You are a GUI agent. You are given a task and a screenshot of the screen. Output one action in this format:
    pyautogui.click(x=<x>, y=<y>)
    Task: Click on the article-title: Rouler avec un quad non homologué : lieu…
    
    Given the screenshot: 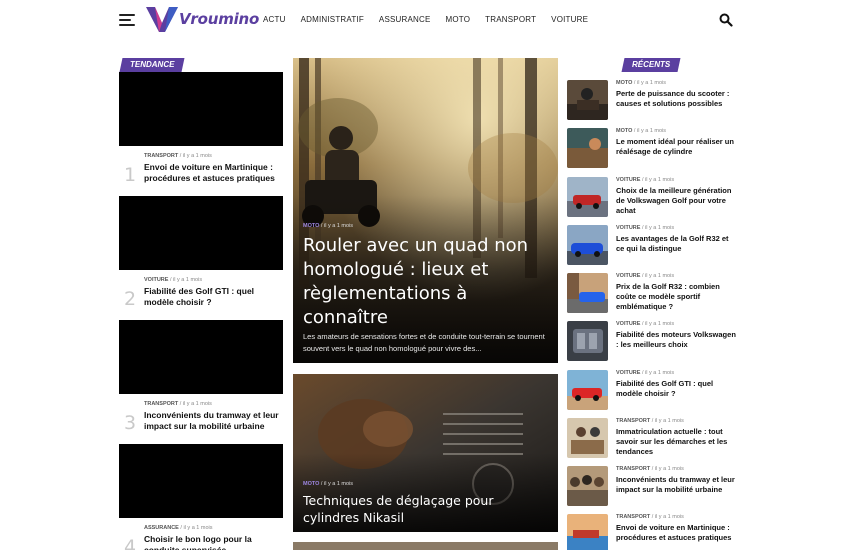 What is the action you would take?
    pyautogui.click(x=428, y=282)
    